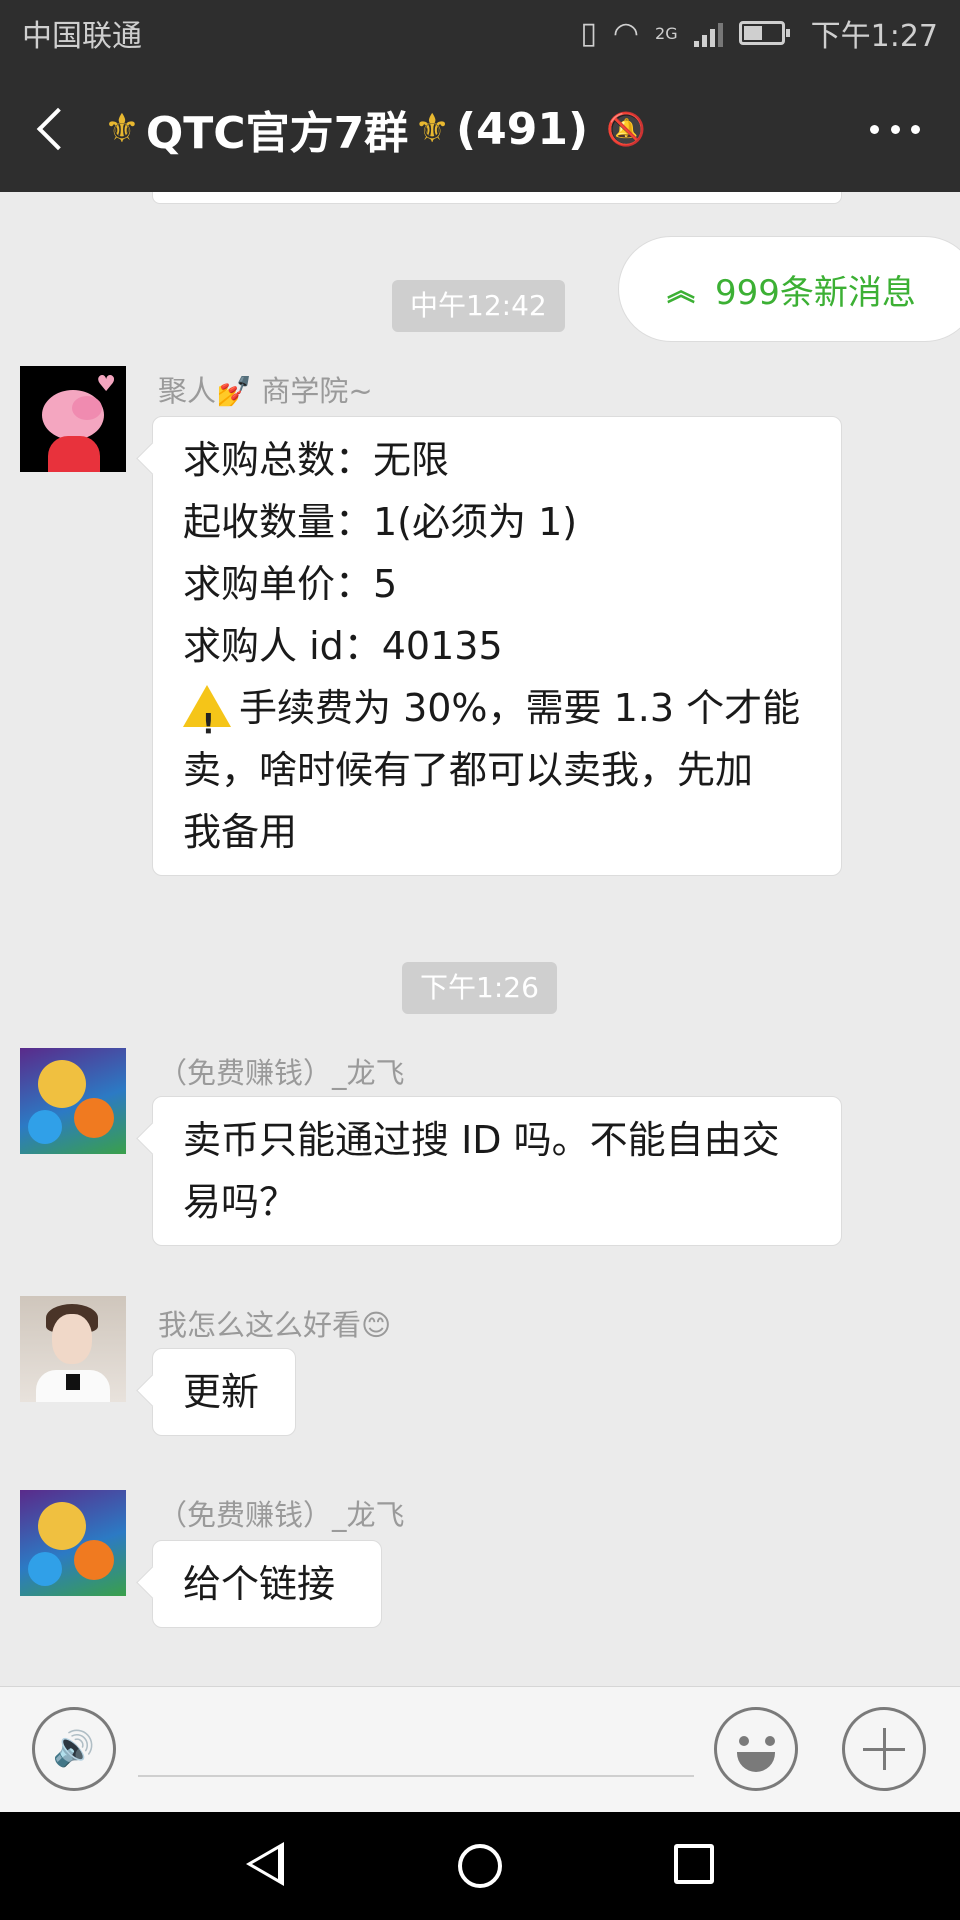 The height and width of the screenshot is (1920, 960). What do you see at coordinates (58, 129) in the screenshot?
I see `back-arrow-icon` at bounding box center [58, 129].